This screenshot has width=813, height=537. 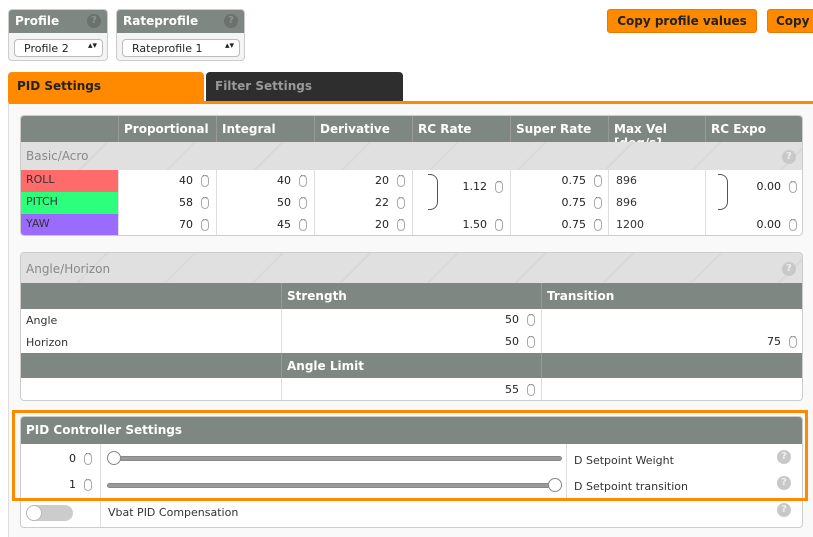 What do you see at coordinates (167, 181) in the screenshot?
I see `p-input: 40 ˄˅` at bounding box center [167, 181].